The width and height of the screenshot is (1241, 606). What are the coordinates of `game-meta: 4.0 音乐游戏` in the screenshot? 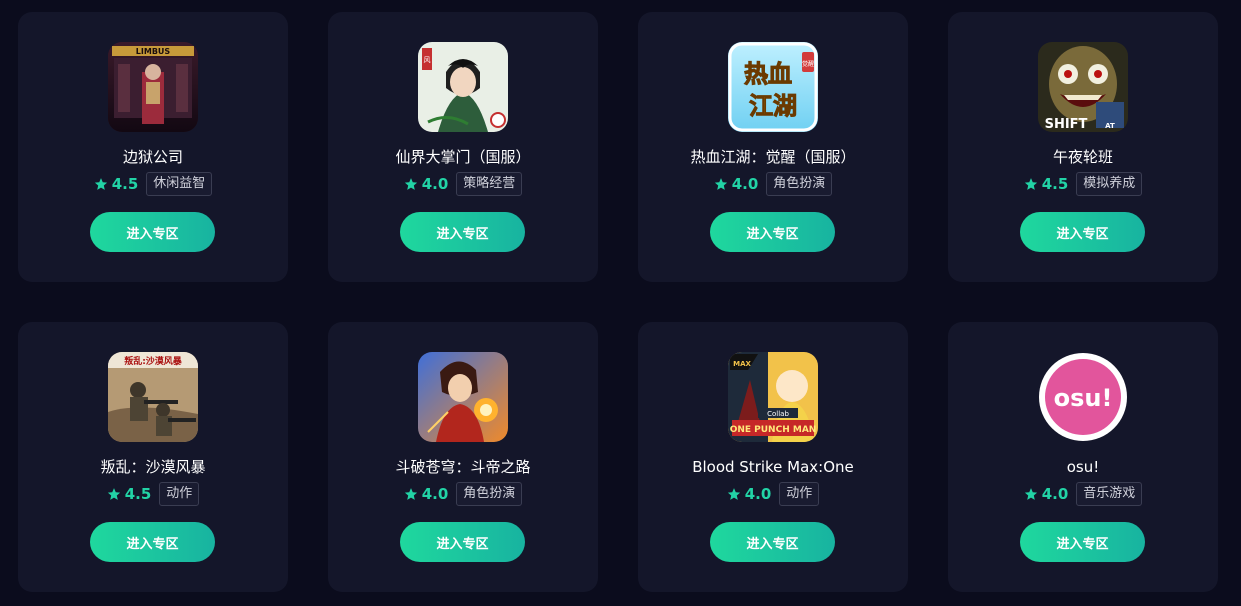 It's located at (1083, 494).